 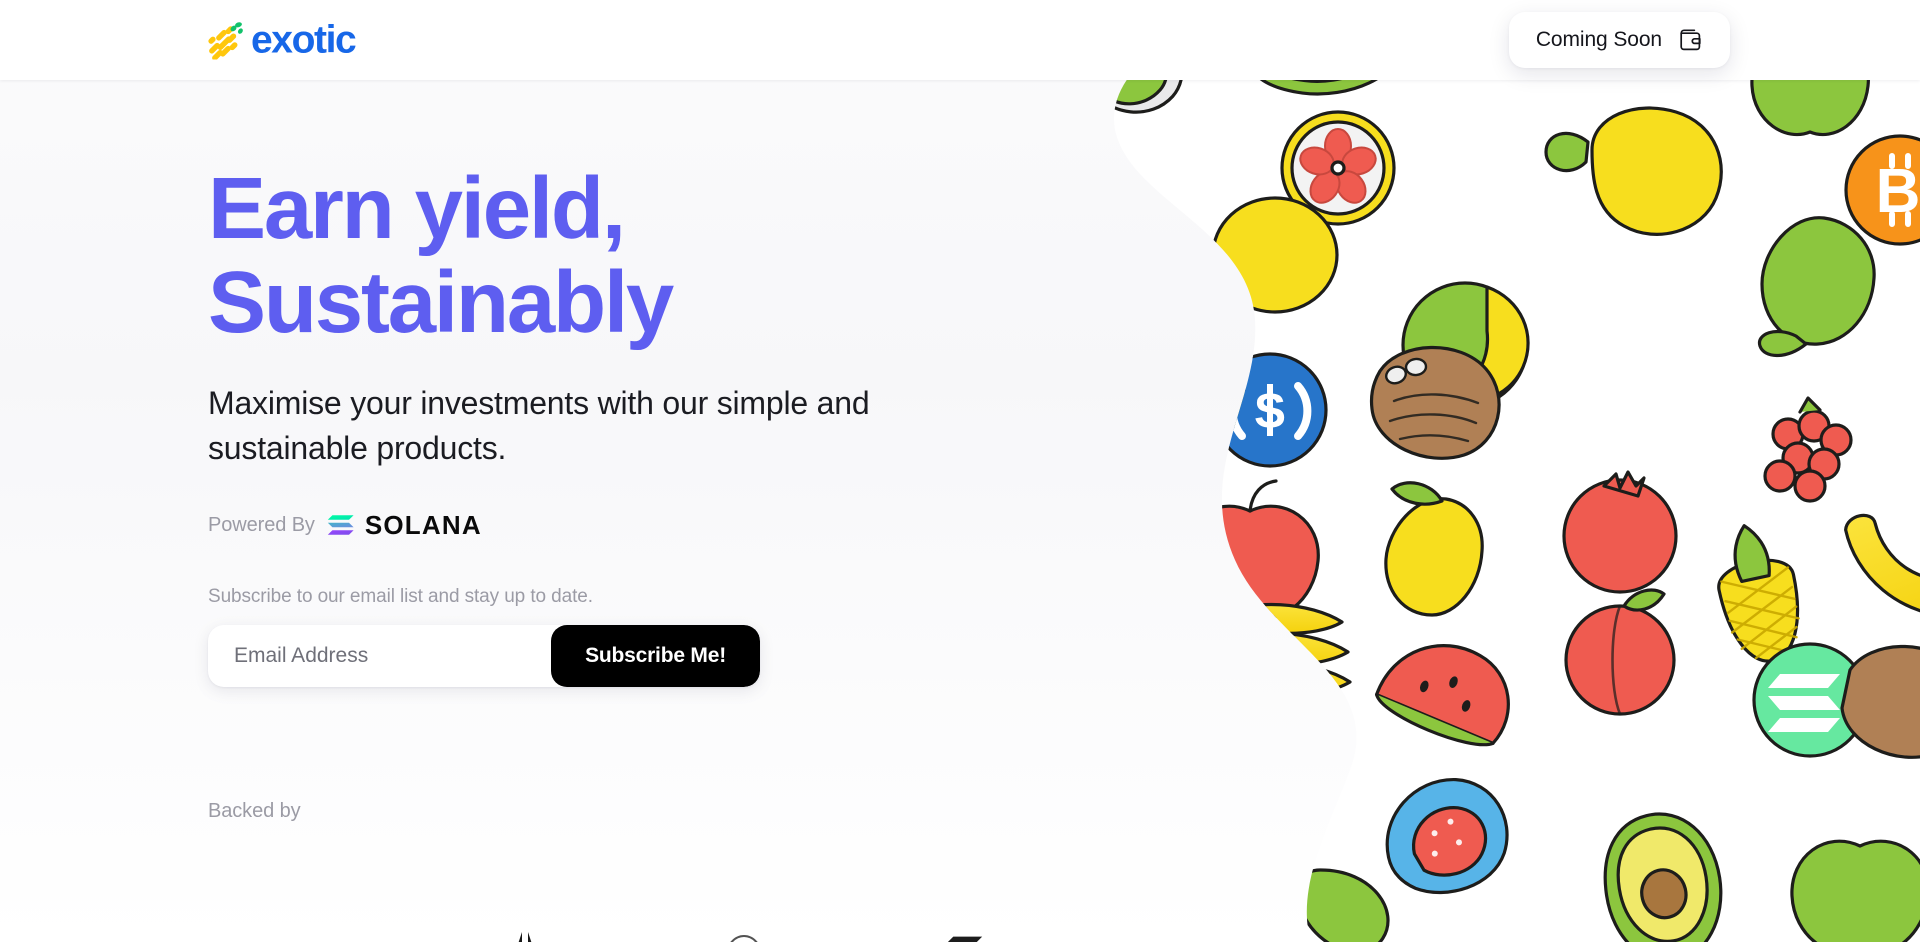 I want to click on backer-logo-4: SOLANA, so click(x=1019, y=935).